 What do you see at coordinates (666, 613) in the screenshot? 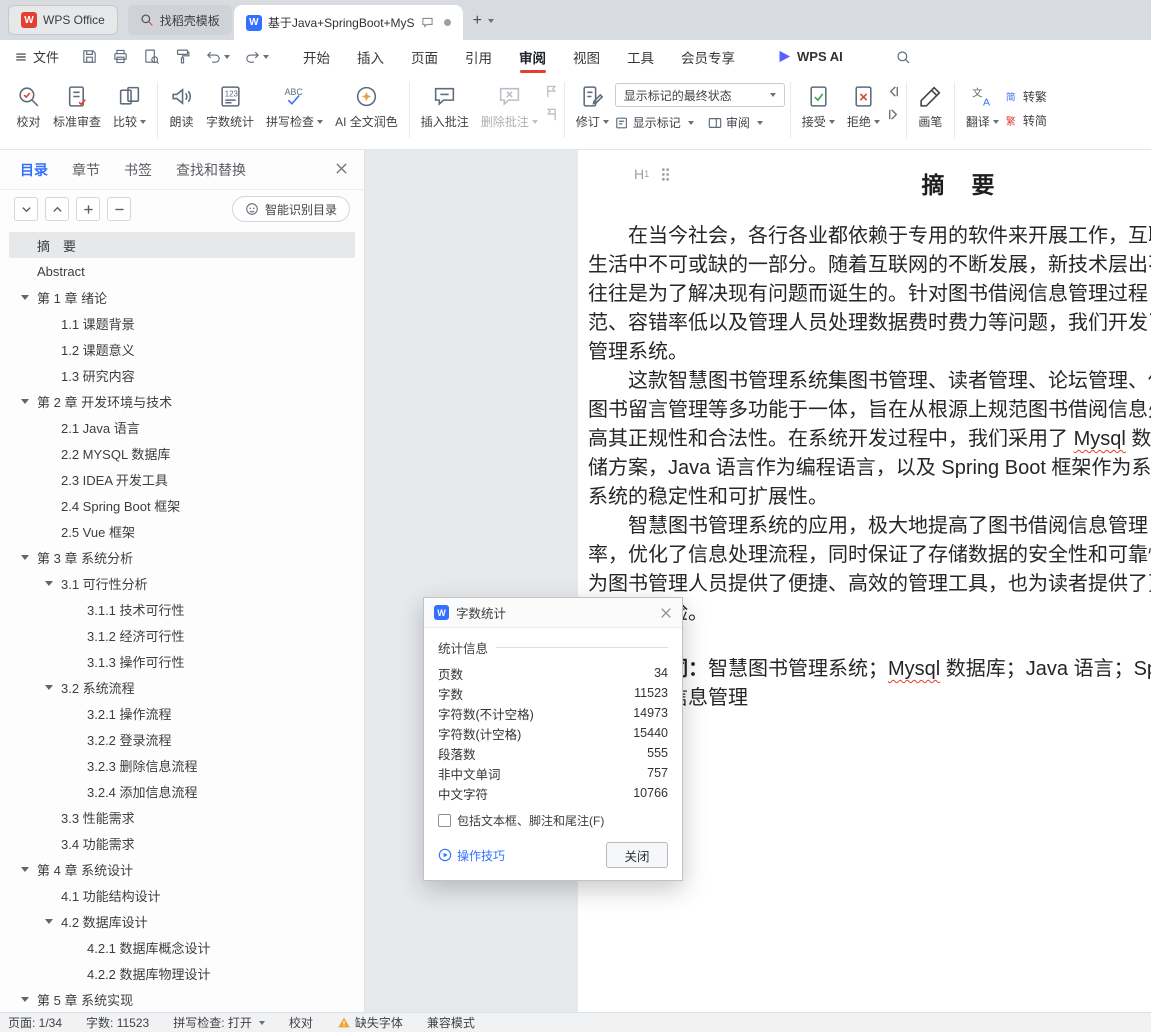
I see `dialog-close-button` at bounding box center [666, 613].